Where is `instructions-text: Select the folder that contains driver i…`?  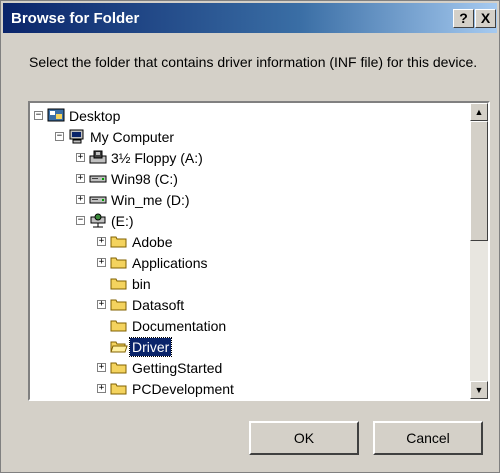
instructions-text: Select the folder that contains driver i… is located at coordinates (253, 62).